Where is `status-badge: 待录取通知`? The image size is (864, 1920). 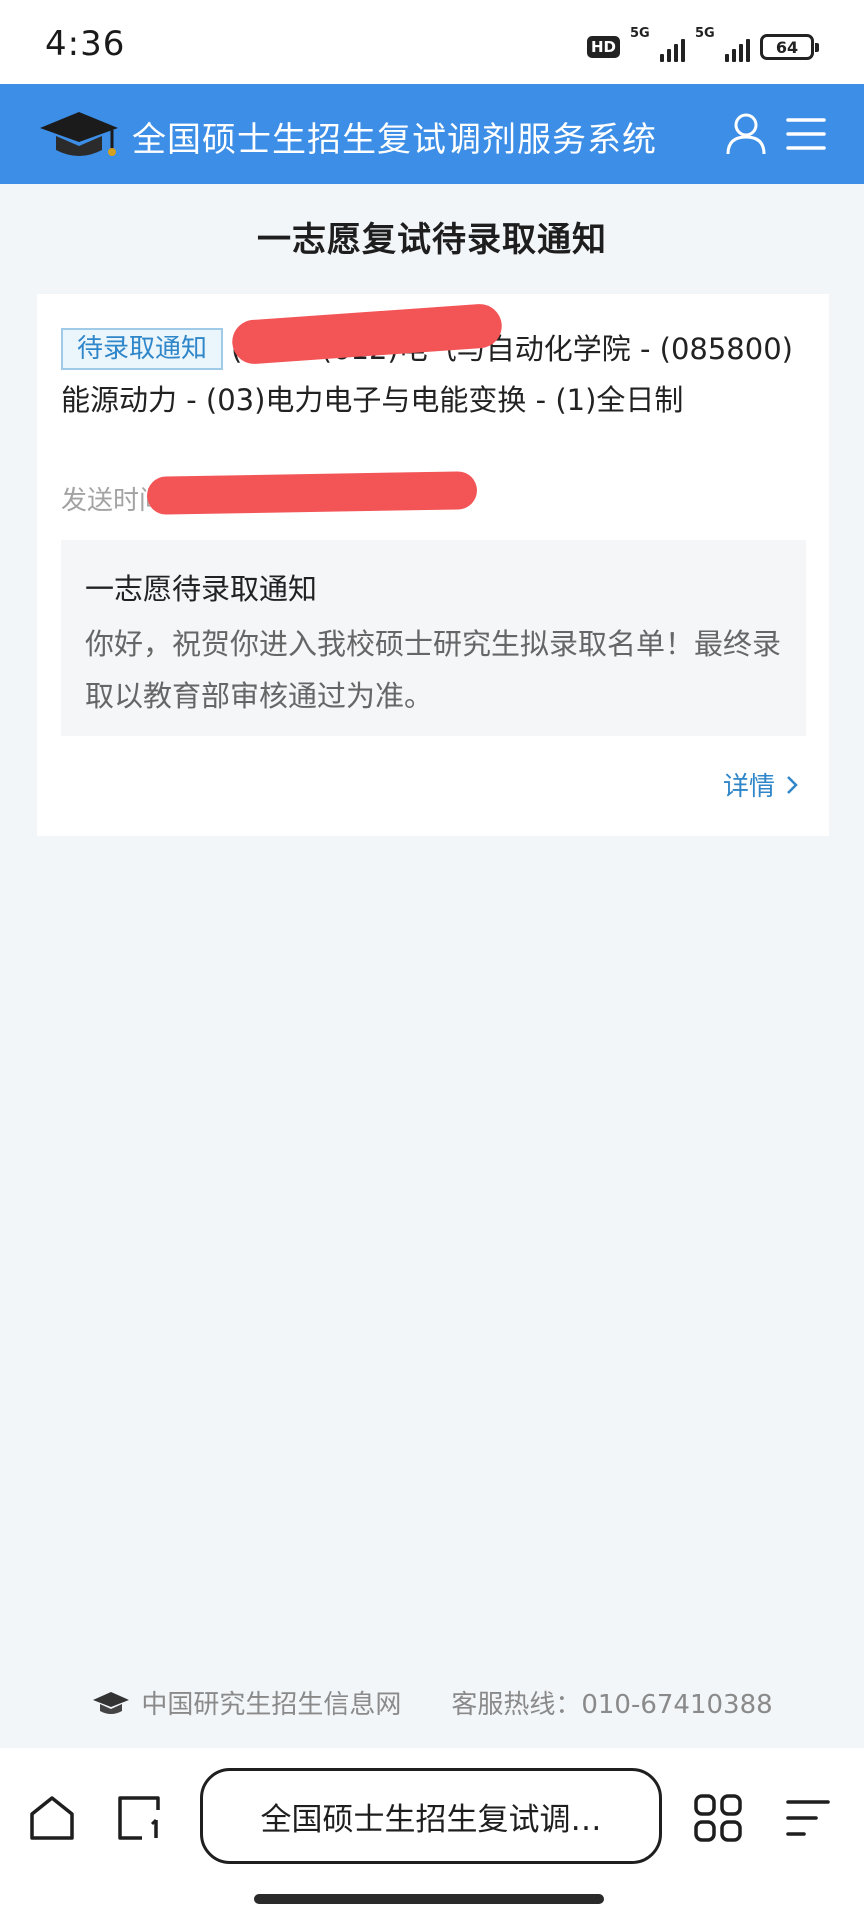 status-badge: 待录取通知 is located at coordinates (142, 349).